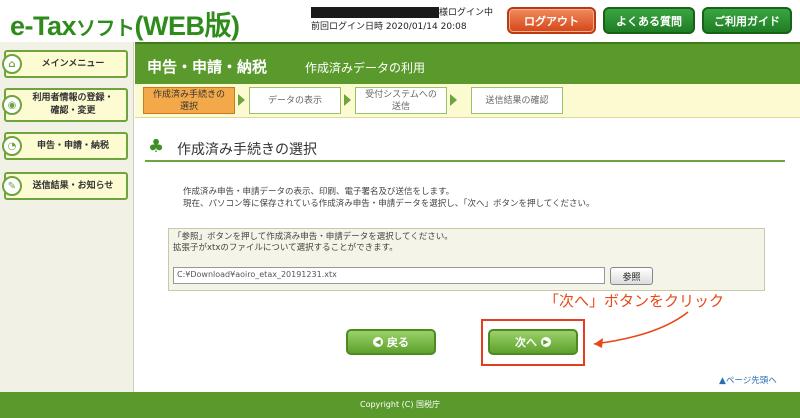 The width and height of the screenshot is (800, 418). What do you see at coordinates (398, 342) in the screenshot?
I see `back-label: 戻る` at bounding box center [398, 342].